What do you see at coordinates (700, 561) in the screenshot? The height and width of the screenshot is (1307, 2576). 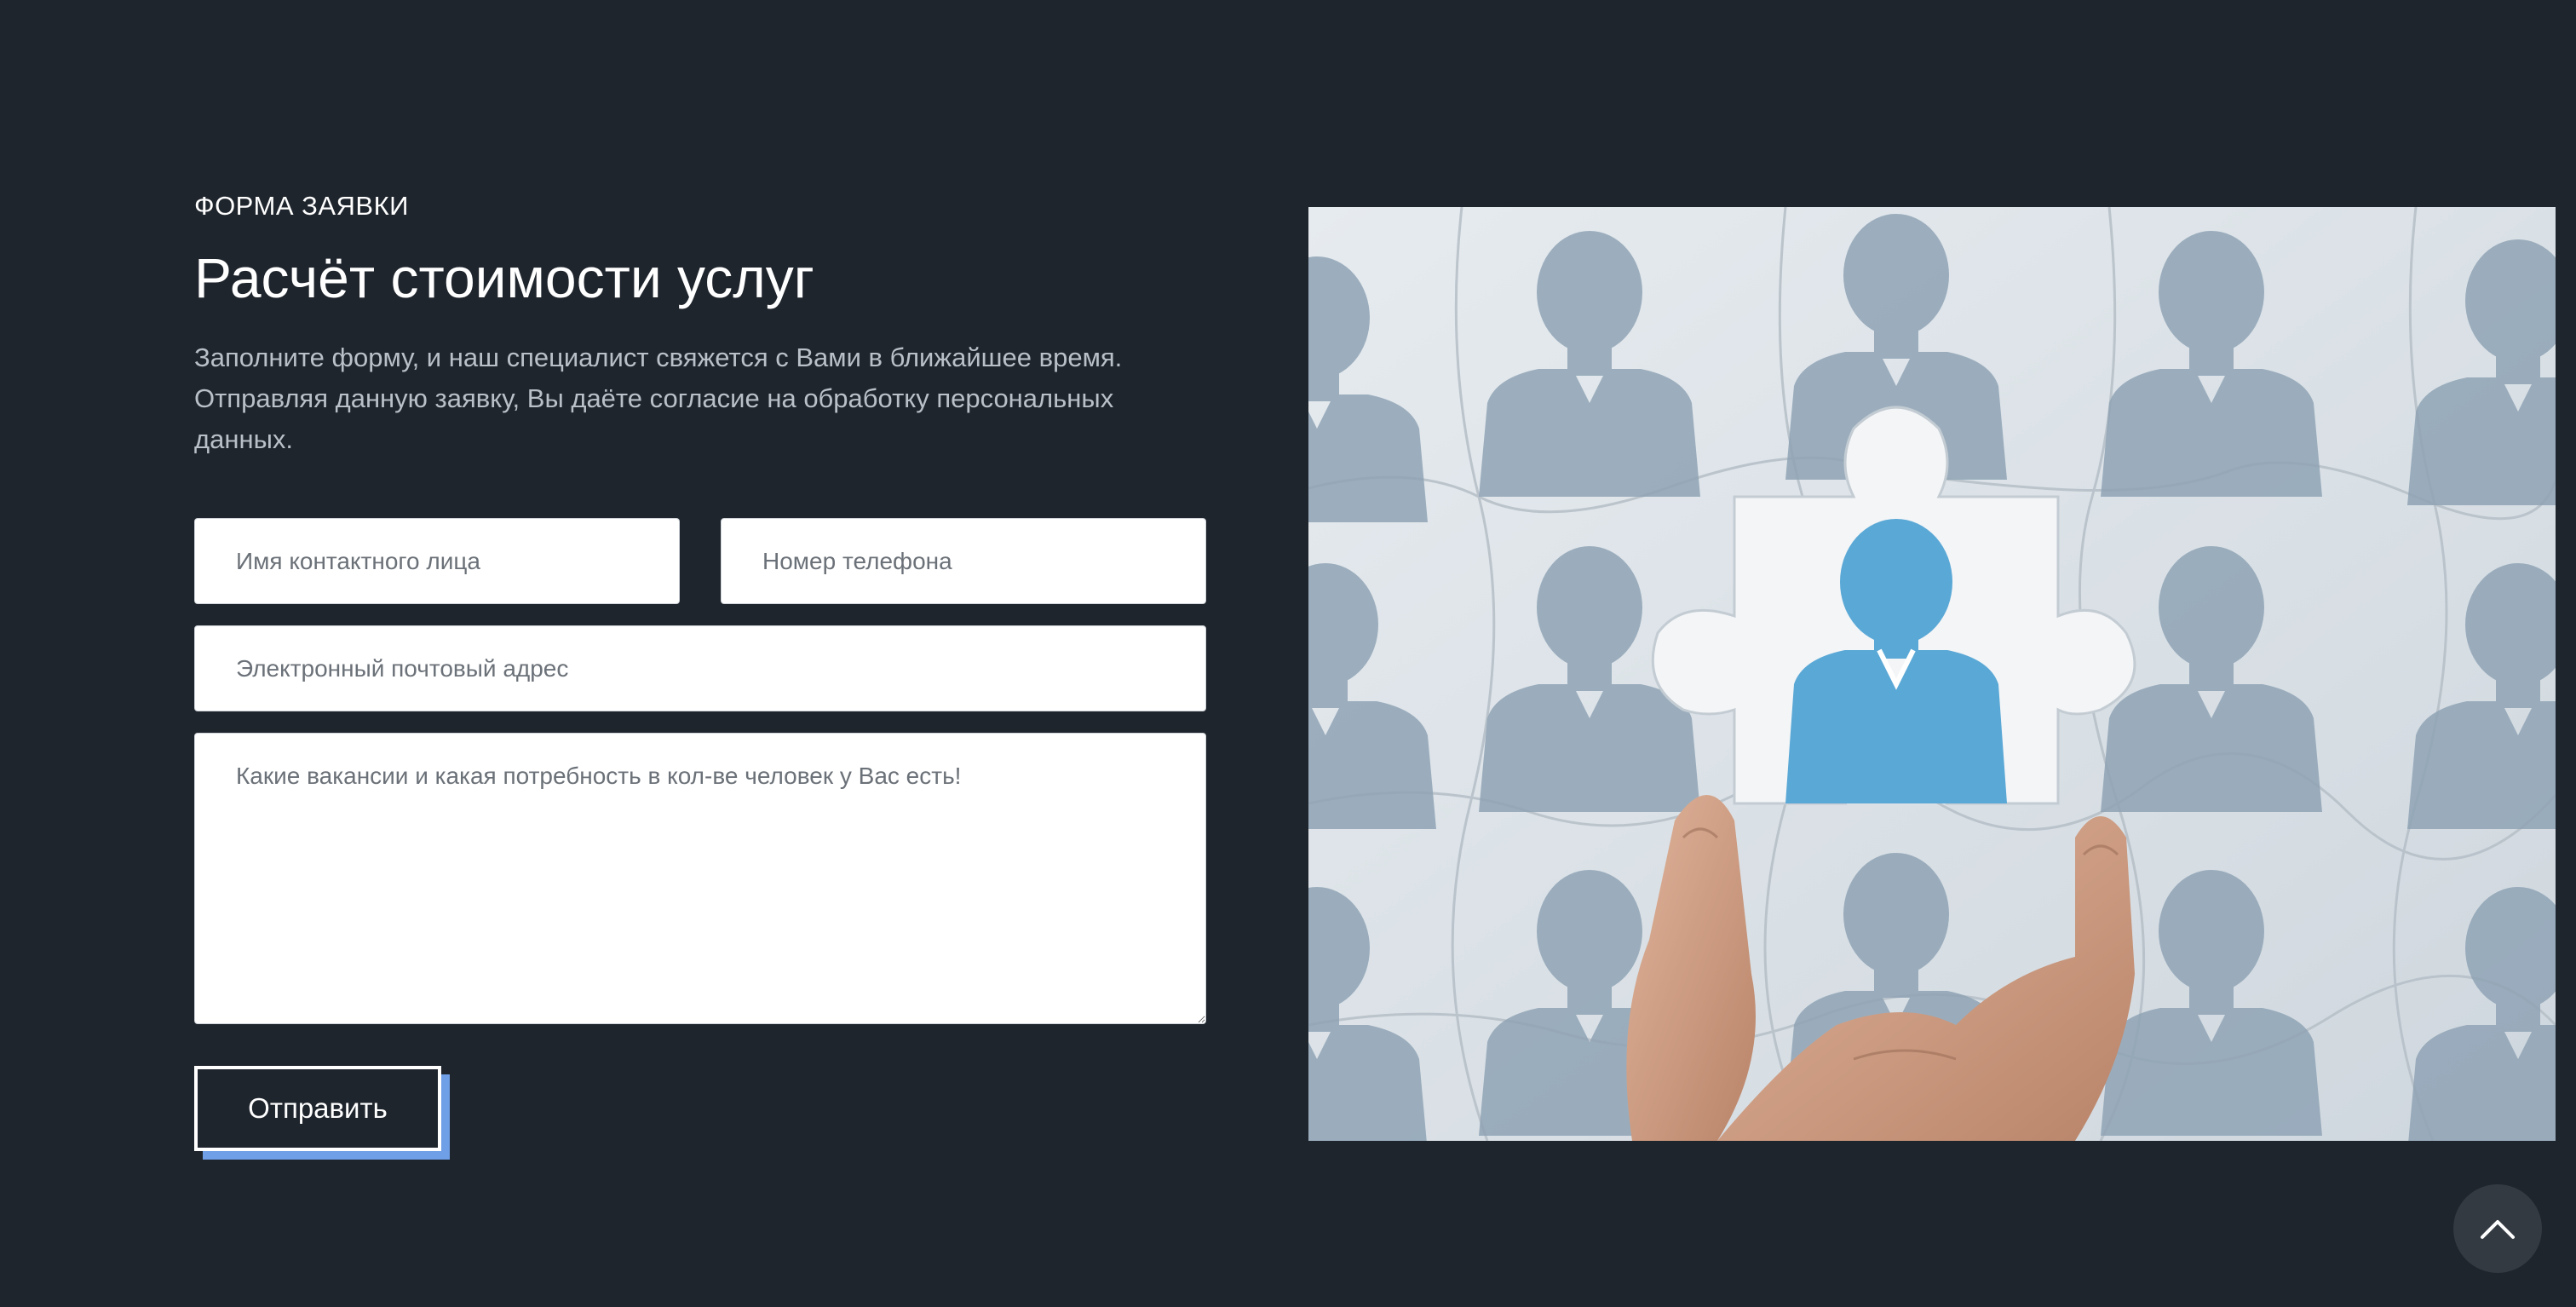 I see `name-phone-row` at bounding box center [700, 561].